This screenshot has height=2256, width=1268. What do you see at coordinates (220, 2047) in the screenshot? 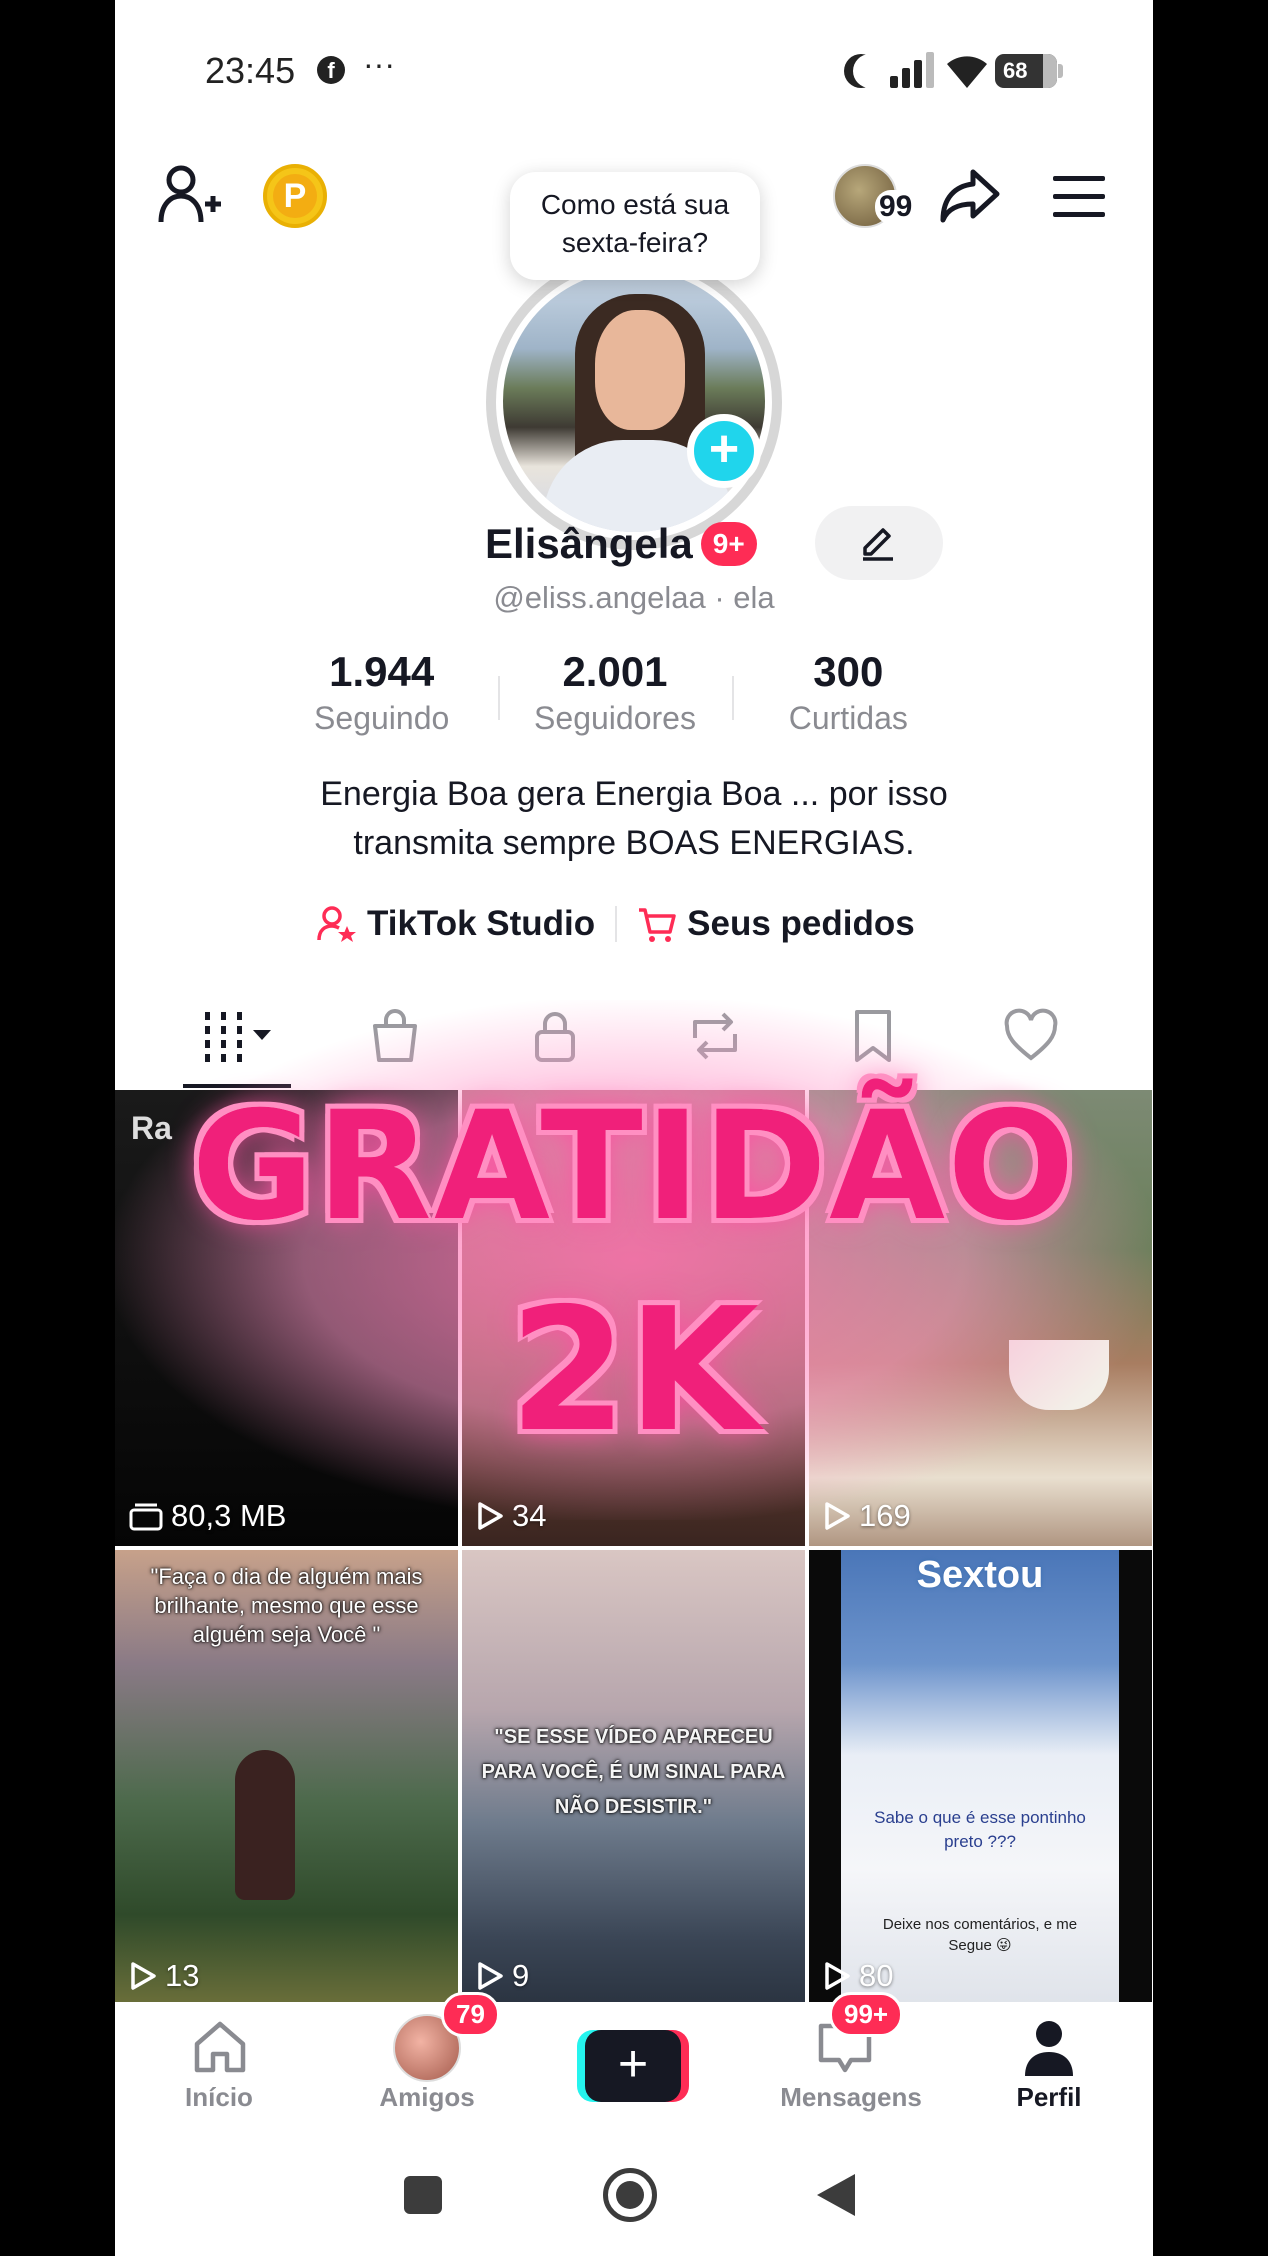
I see `home-icon` at bounding box center [220, 2047].